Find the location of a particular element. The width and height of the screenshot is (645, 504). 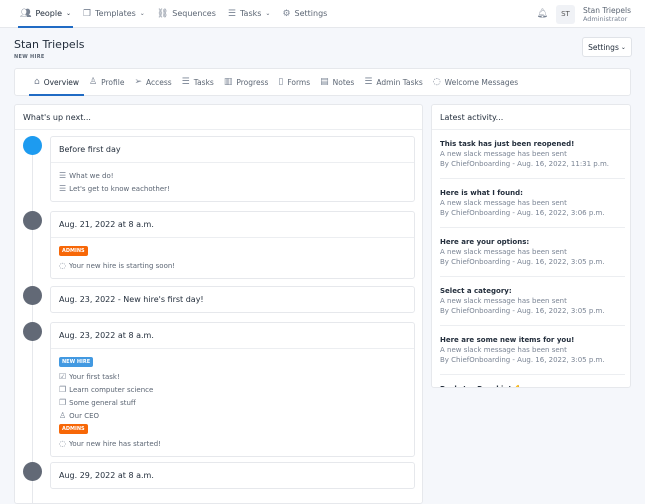

activity-title: Here is what I found: is located at coordinates (481, 193).